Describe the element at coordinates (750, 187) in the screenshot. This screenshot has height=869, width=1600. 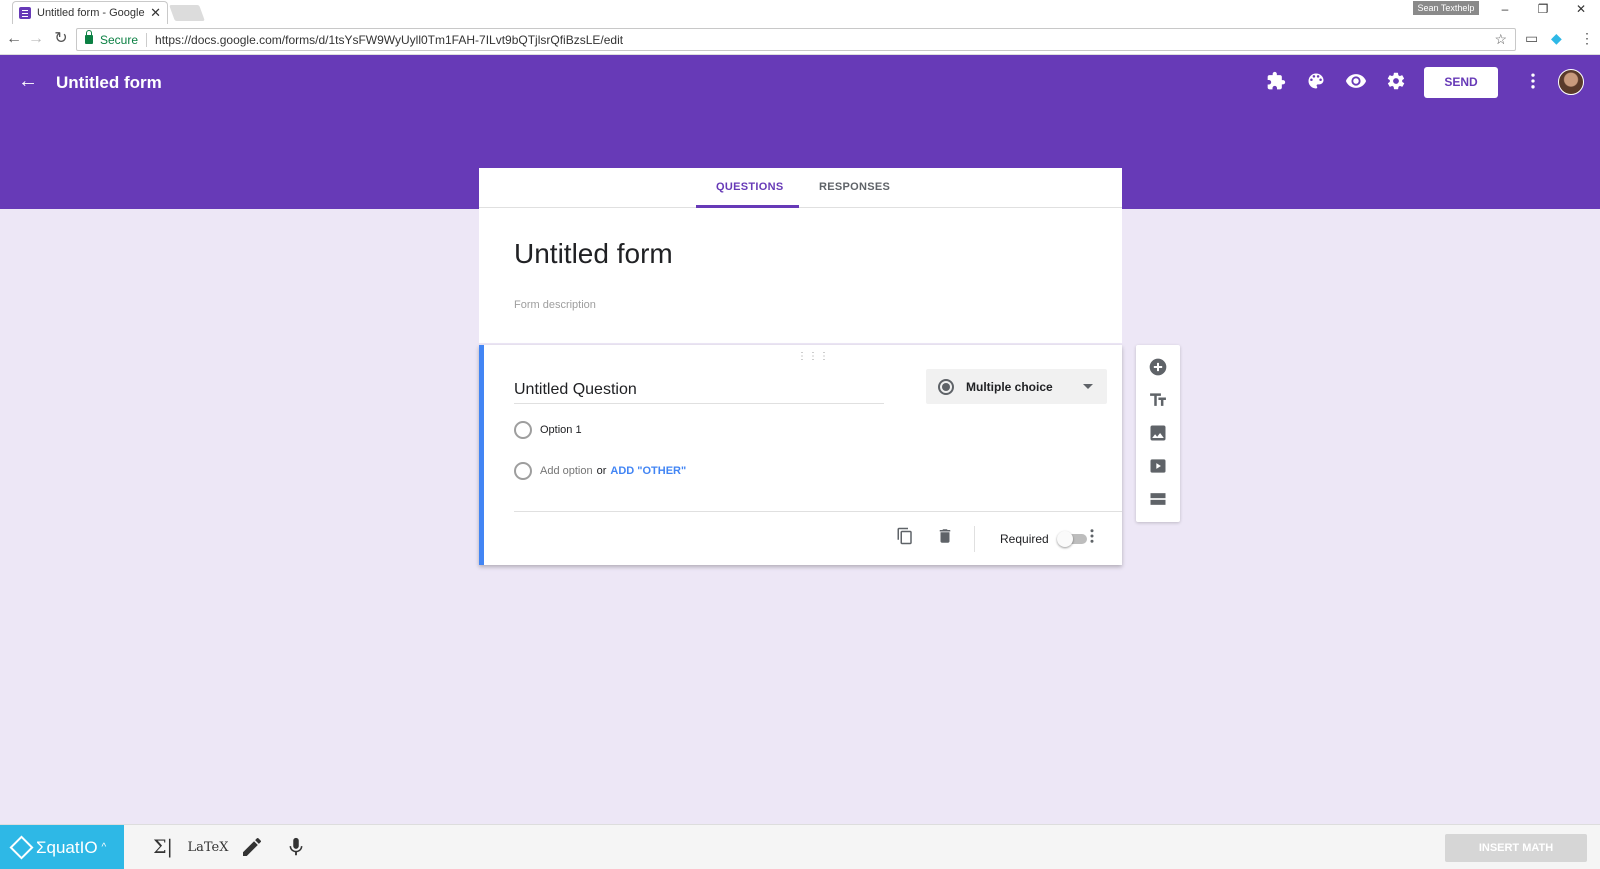
I see `tab-questions: QUESTIONS` at that location.